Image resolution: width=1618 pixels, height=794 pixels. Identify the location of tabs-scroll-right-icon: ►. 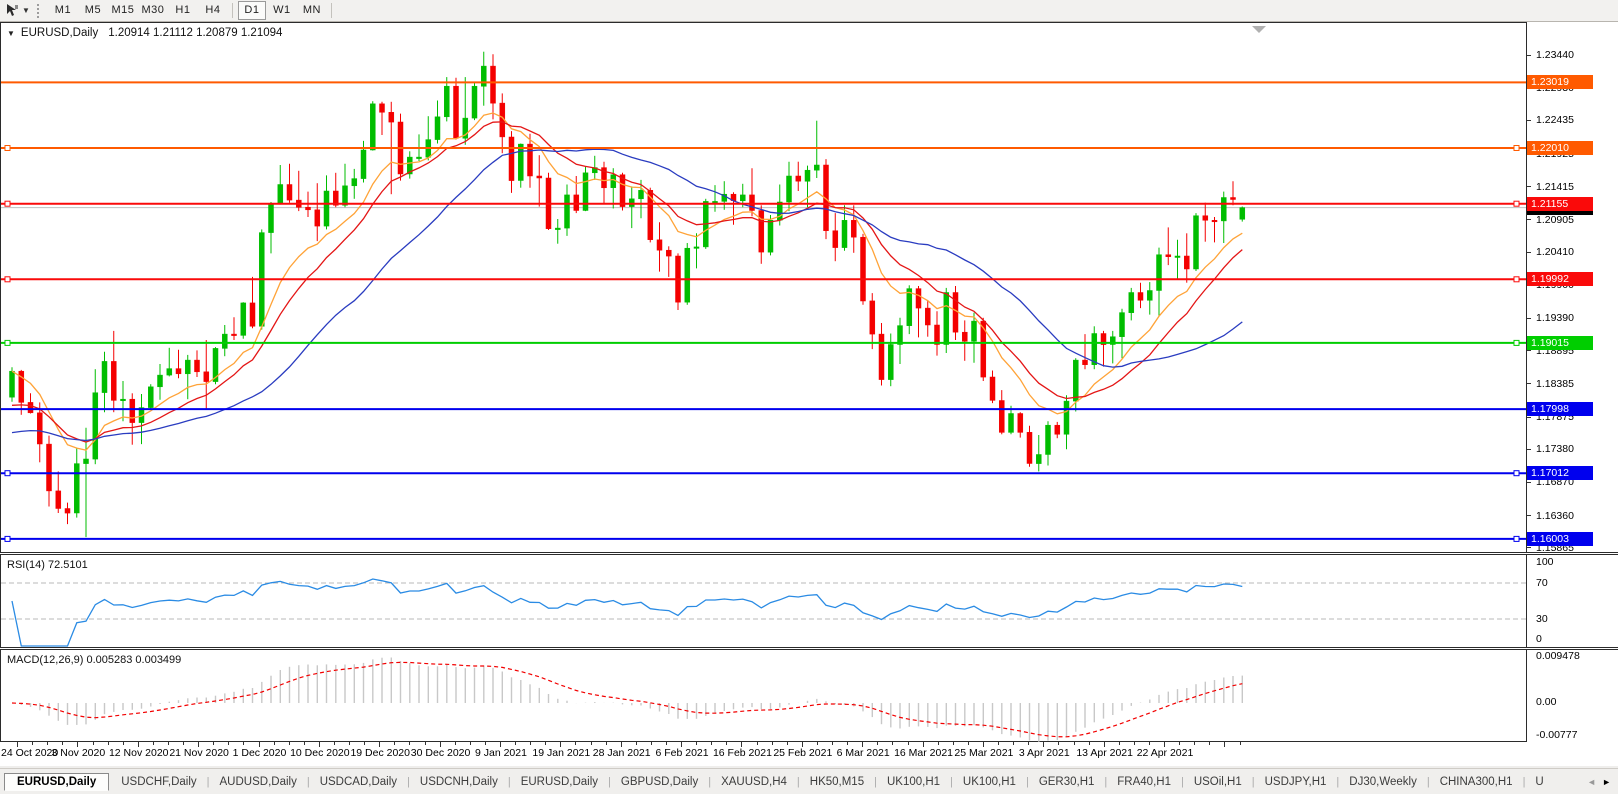
(1606, 782).